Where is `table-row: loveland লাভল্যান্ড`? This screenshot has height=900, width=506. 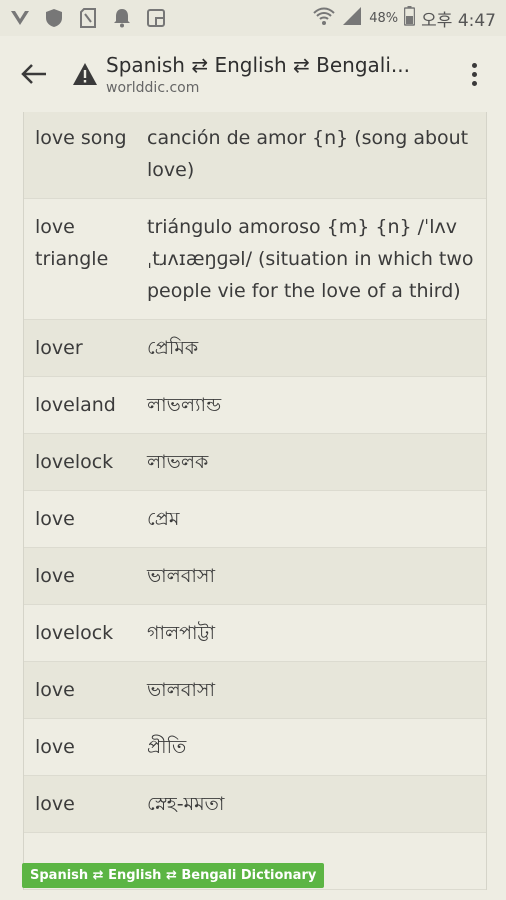
table-row: loveland লাভল্যান্ড is located at coordinates (255, 405).